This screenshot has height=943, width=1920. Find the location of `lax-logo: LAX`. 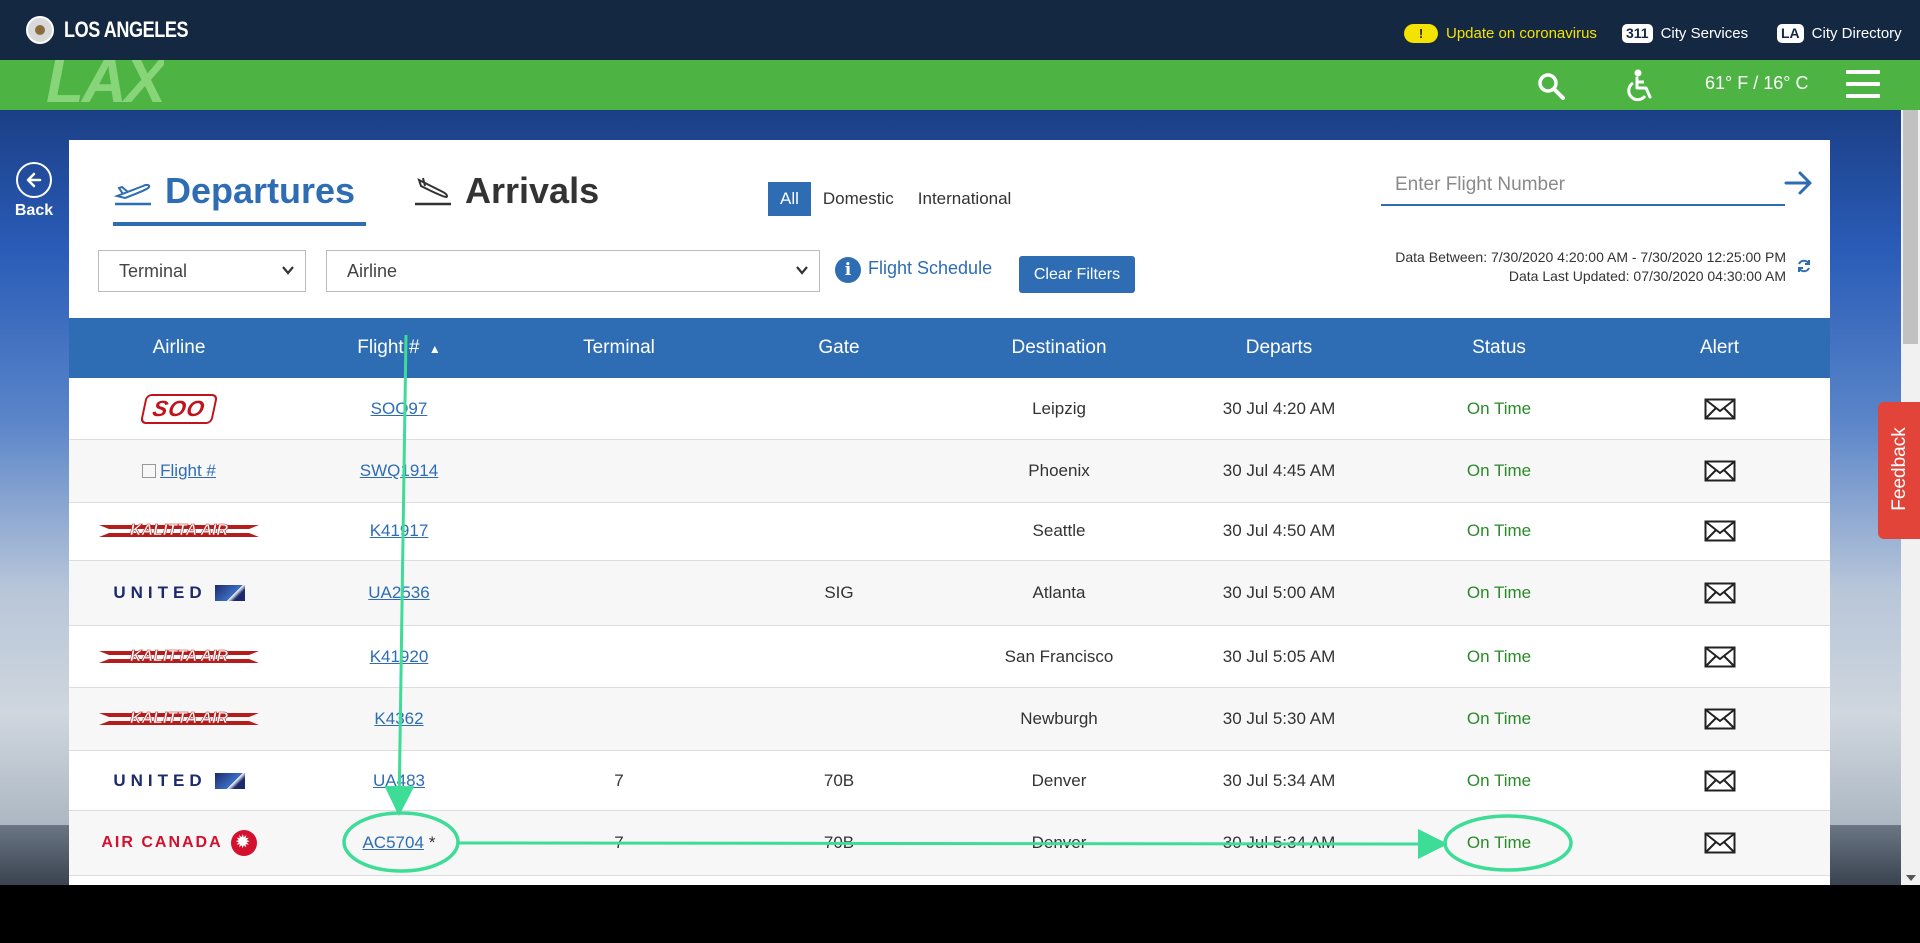

lax-logo: LAX is located at coordinates (105, 85).